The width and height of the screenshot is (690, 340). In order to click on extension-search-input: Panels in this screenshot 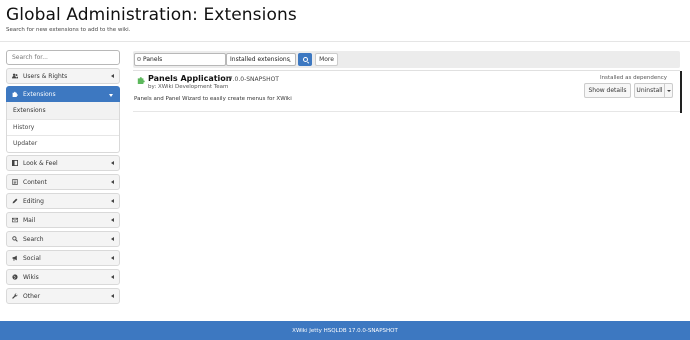, I will do `click(180, 59)`.